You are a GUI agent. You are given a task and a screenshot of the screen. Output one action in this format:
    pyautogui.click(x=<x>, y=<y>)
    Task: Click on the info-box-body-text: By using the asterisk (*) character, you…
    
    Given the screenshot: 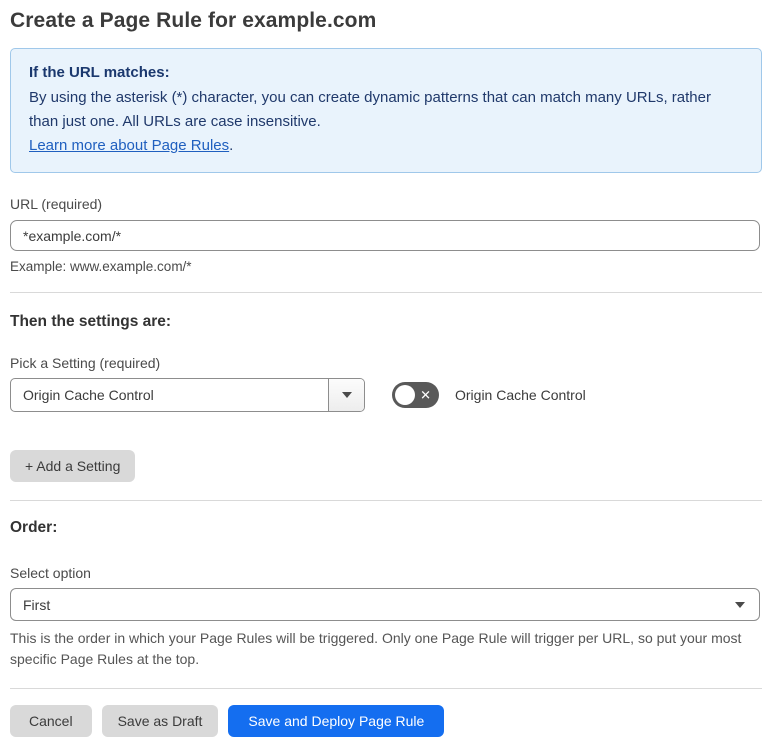 What is the action you would take?
    pyautogui.click(x=370, y=109)
    